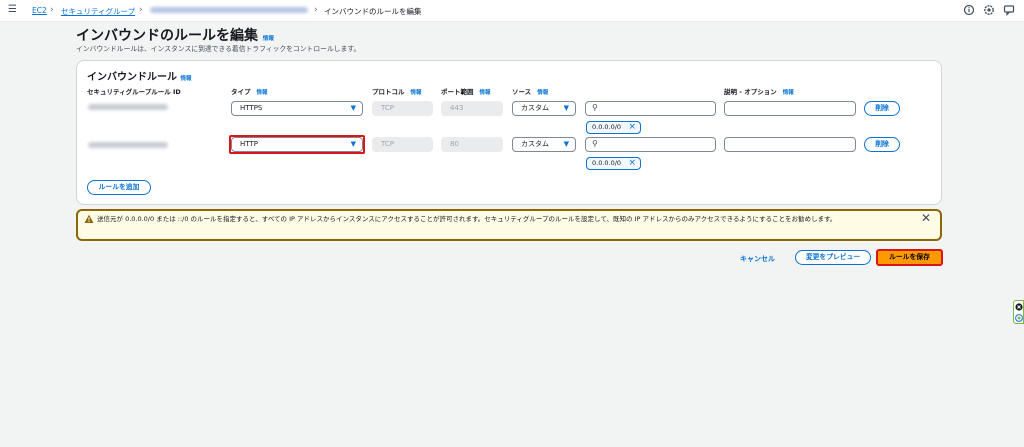 This screenshot has width=1024, height=447. I want to click on column-header-type: タイプ 情報, so click(249, 91).